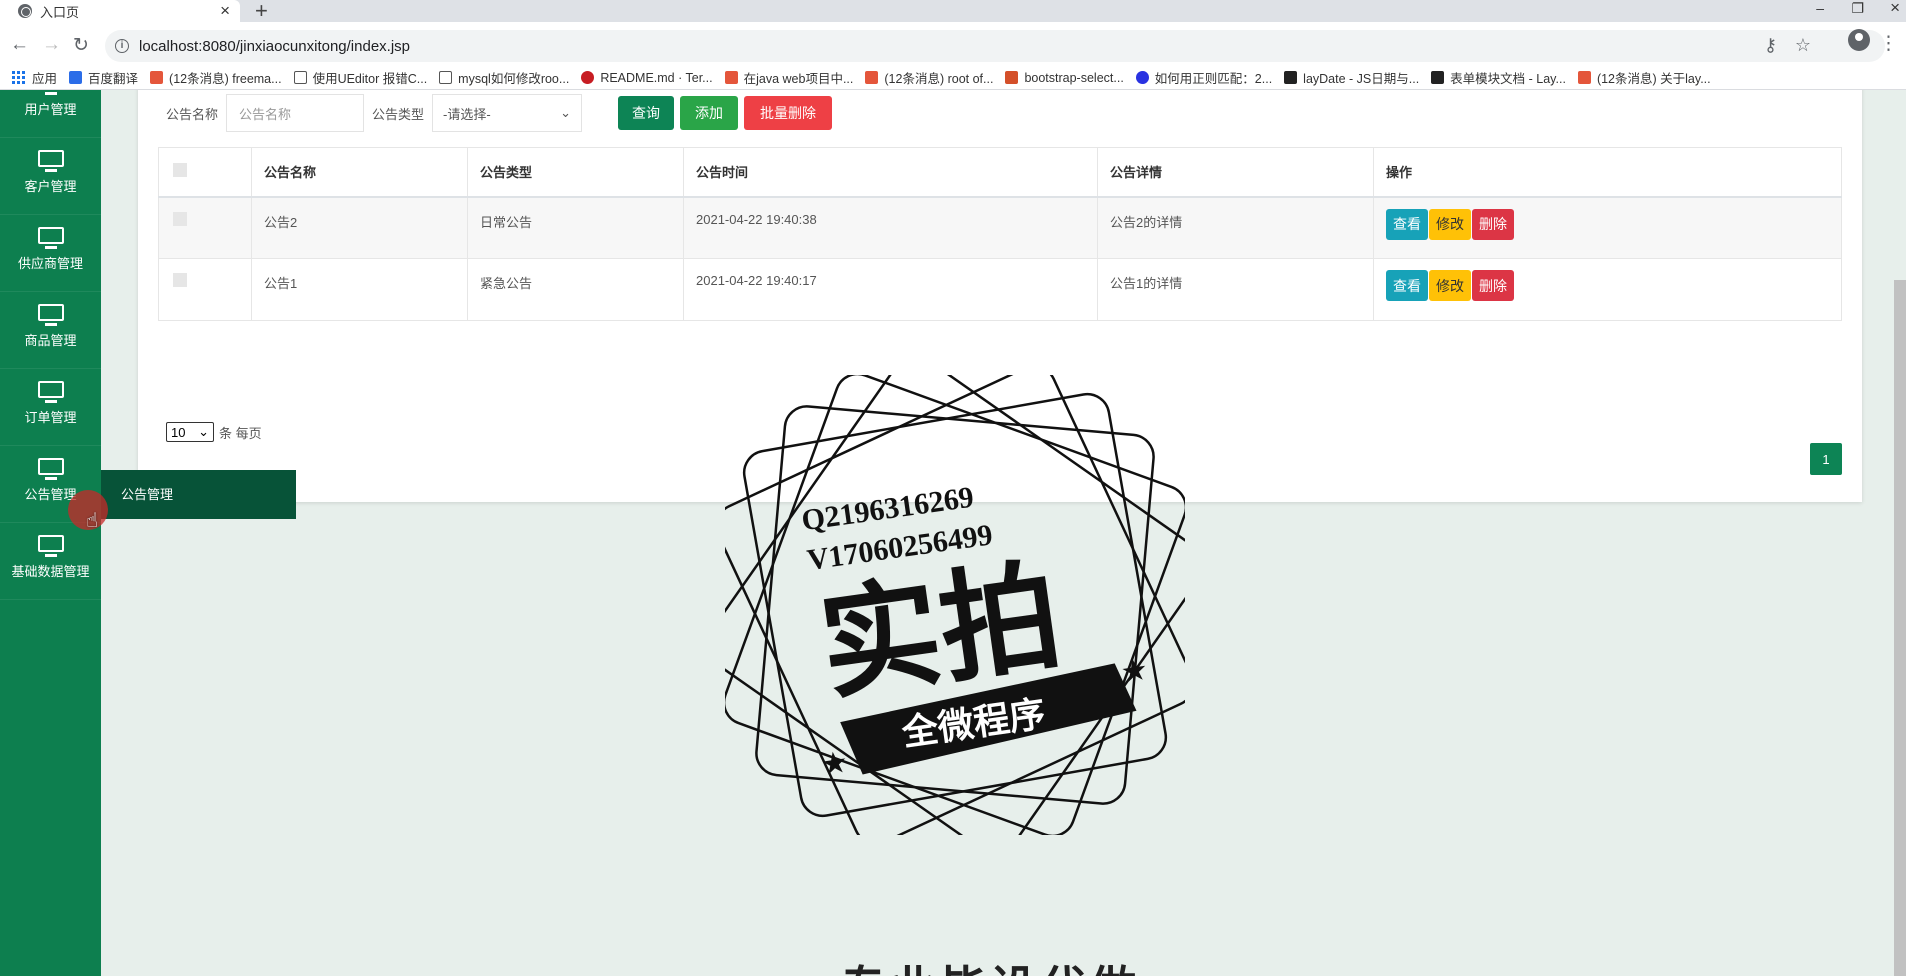 The width and height of the screenshot is (1906, 976). Describe the element at coordinates (575, 172) in the screenshot. I see `column-header: 公告类型` at that location.